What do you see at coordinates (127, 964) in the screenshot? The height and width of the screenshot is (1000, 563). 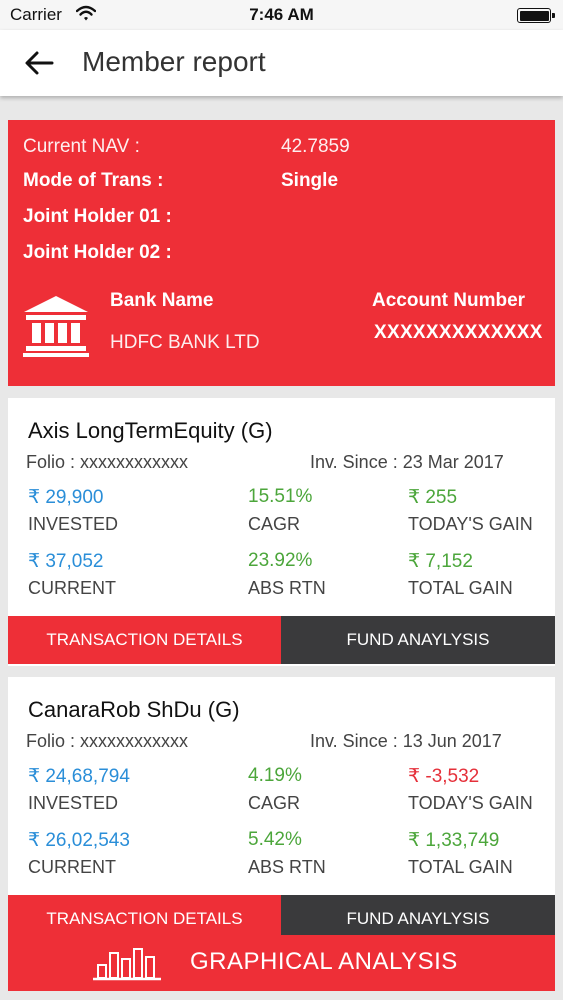 I see `bar-chart-icon` at bounding box center [127, 964].